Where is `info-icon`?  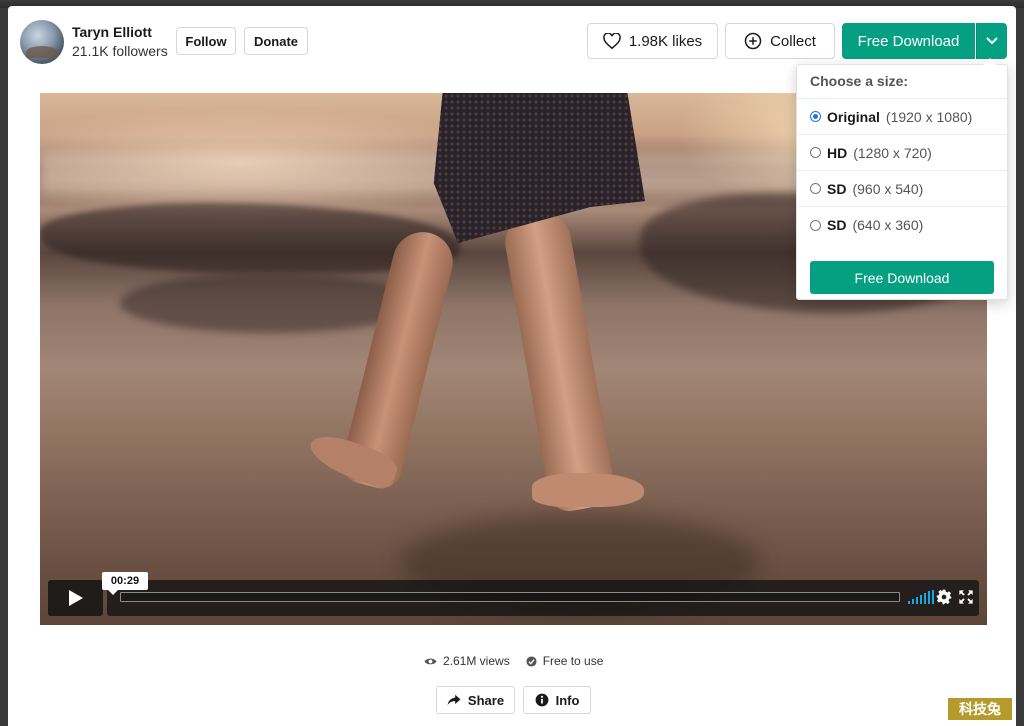
info-icon is located at coordinates (541, 700).